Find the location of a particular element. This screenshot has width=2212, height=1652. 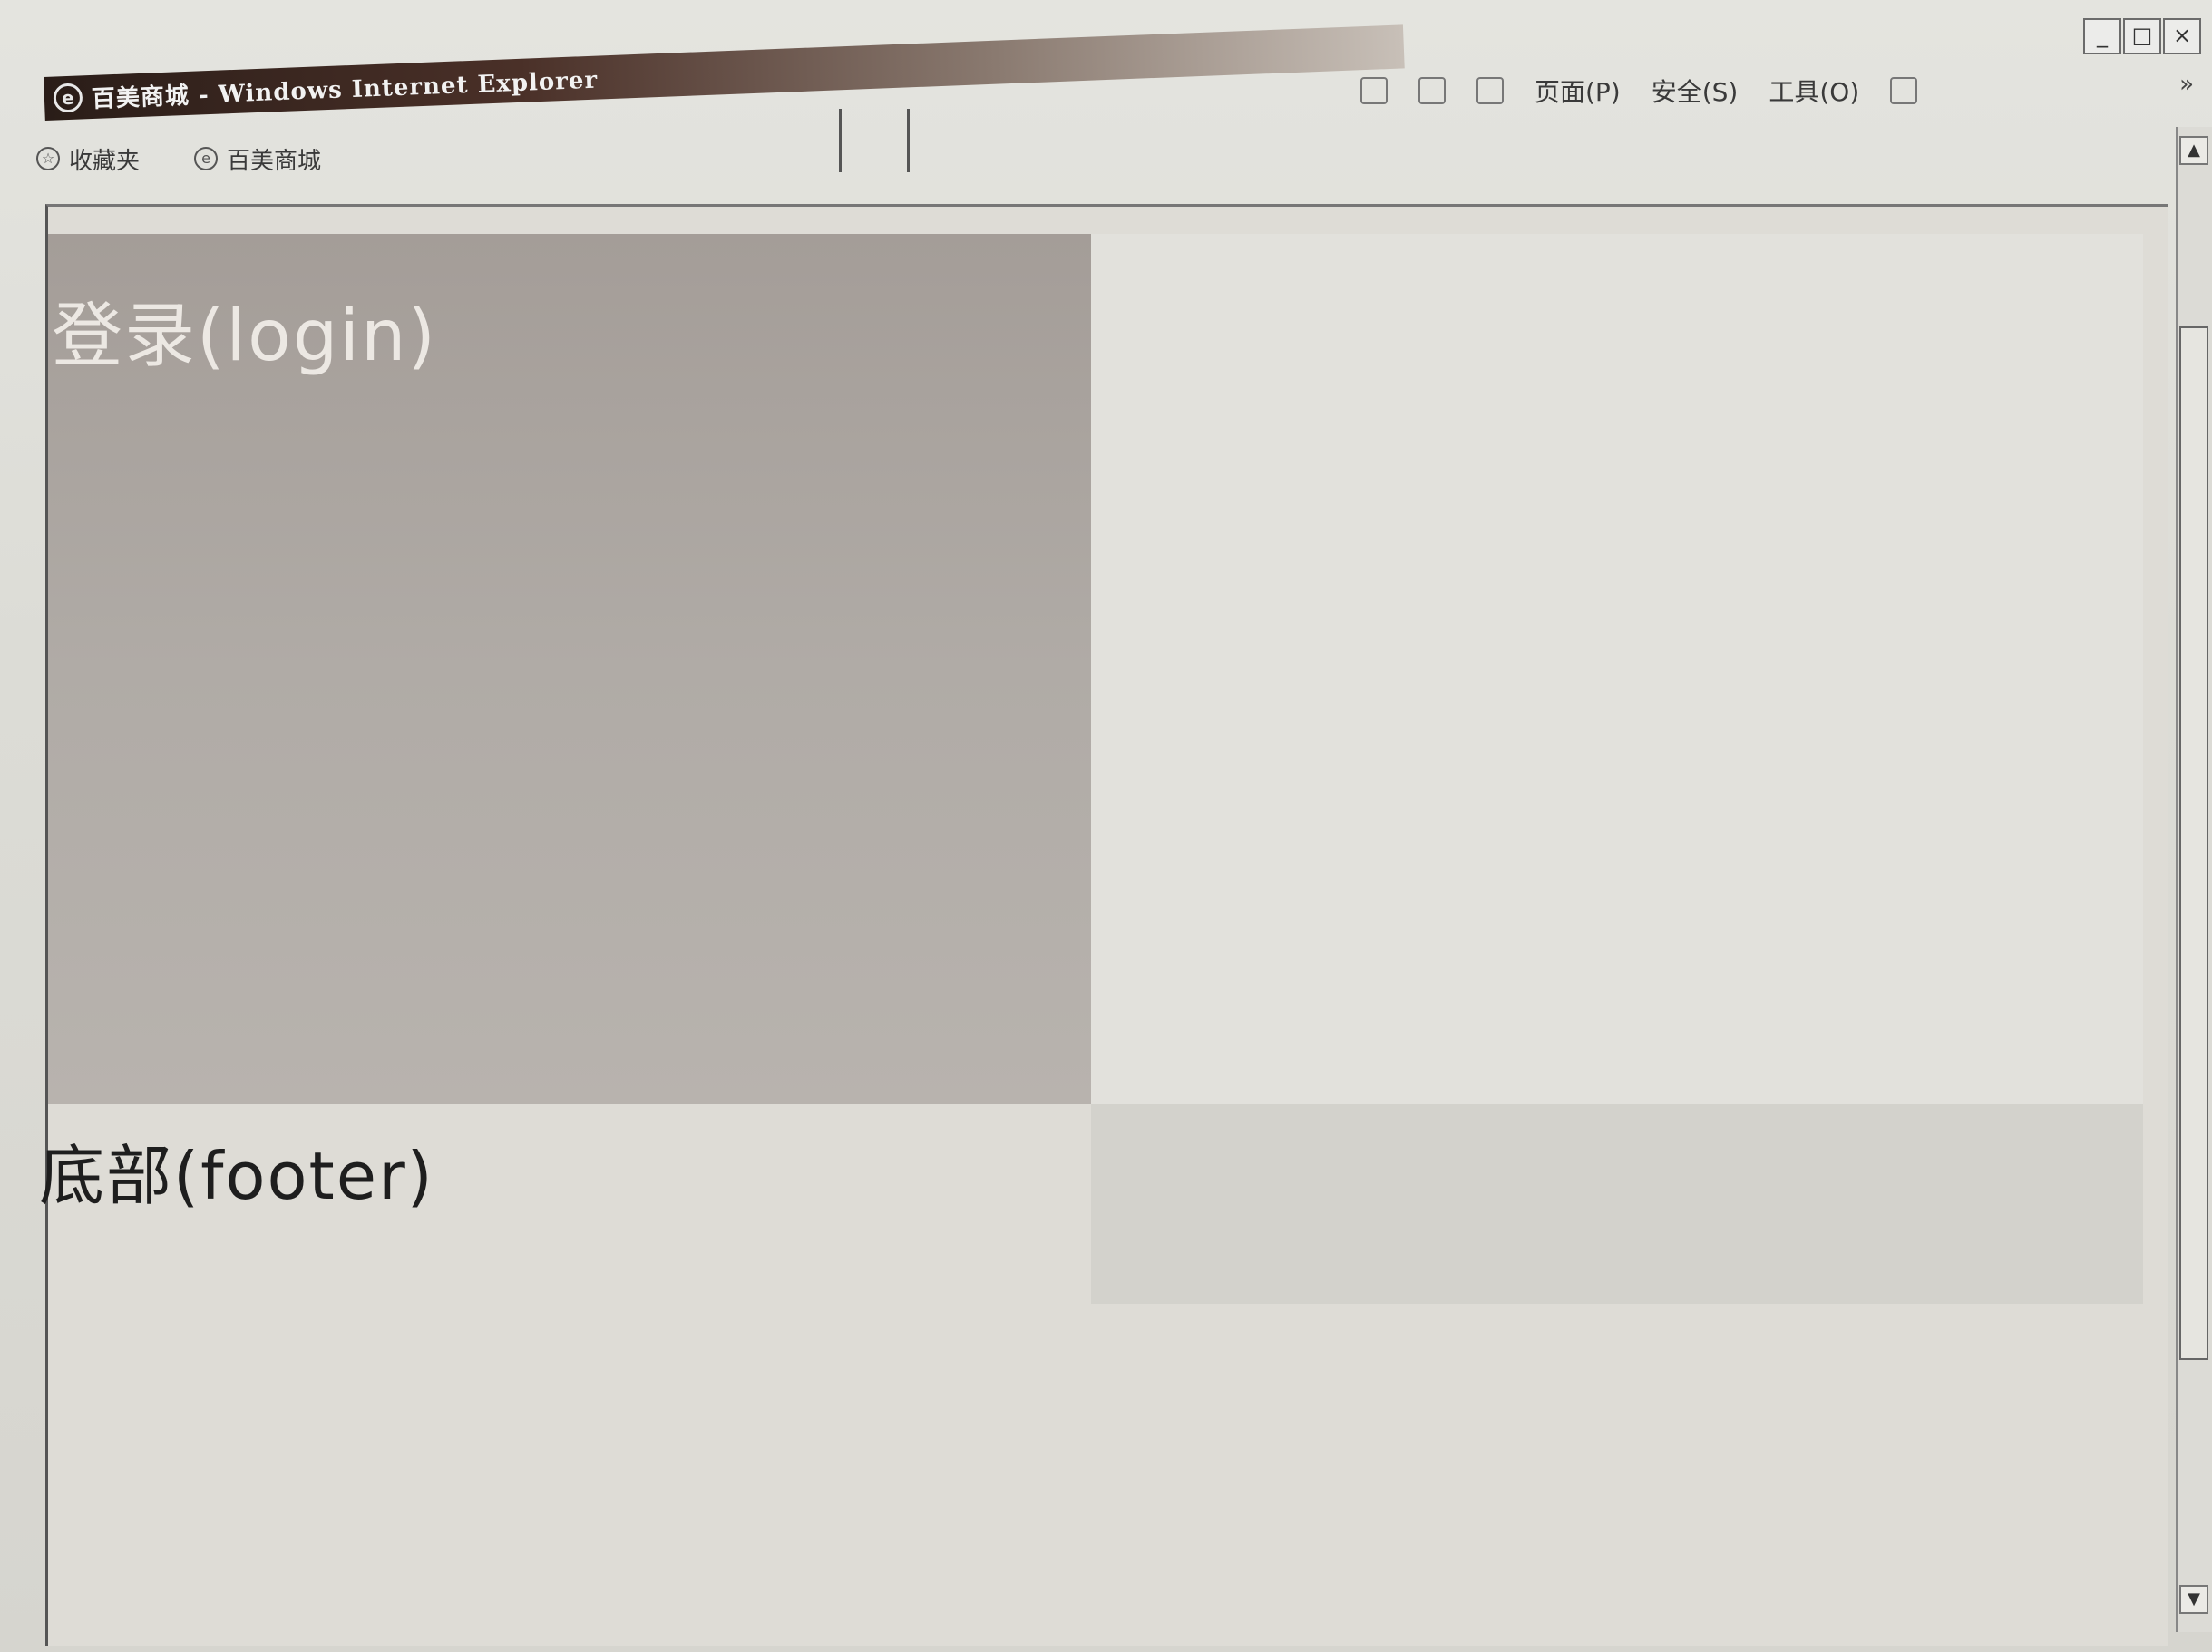

home-icon is located at coordinates (1374, 90).